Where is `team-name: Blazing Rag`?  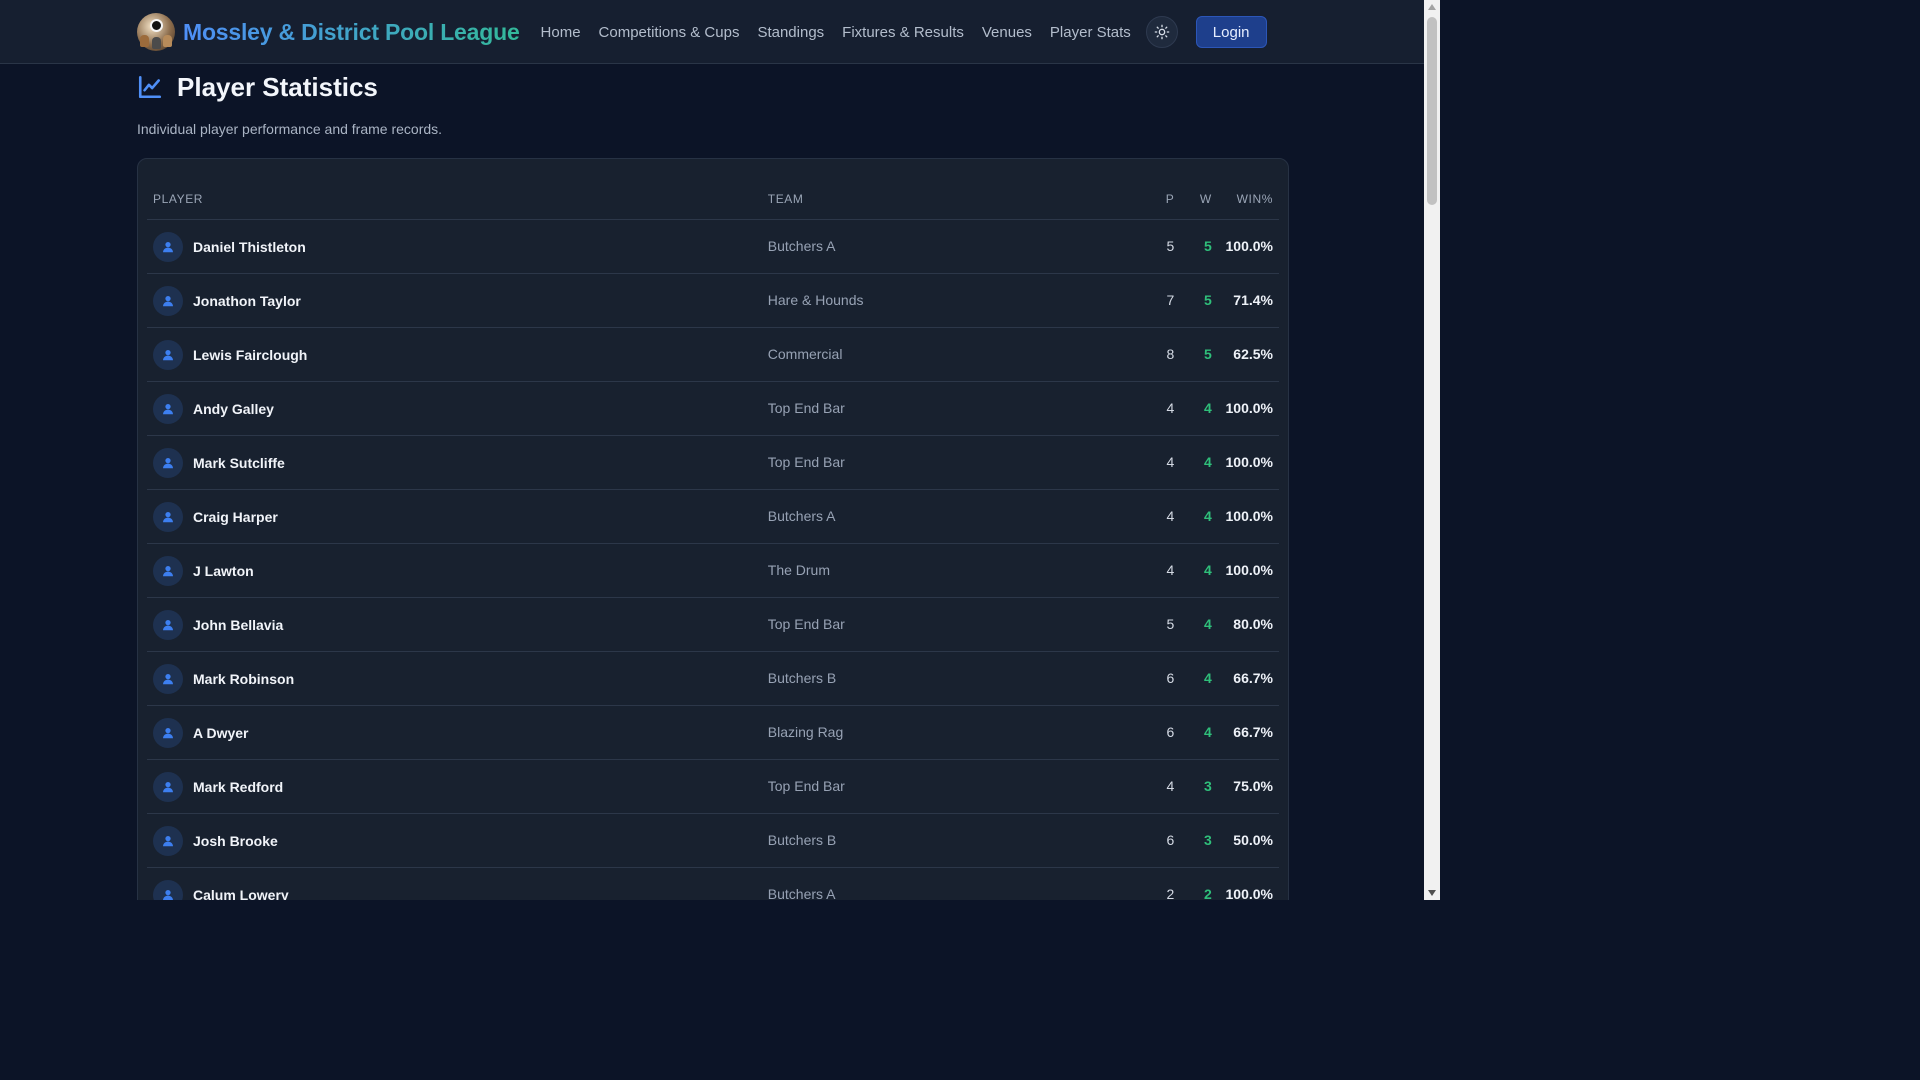 team-name: Blazing Rag is located at coordinates (805, 731).